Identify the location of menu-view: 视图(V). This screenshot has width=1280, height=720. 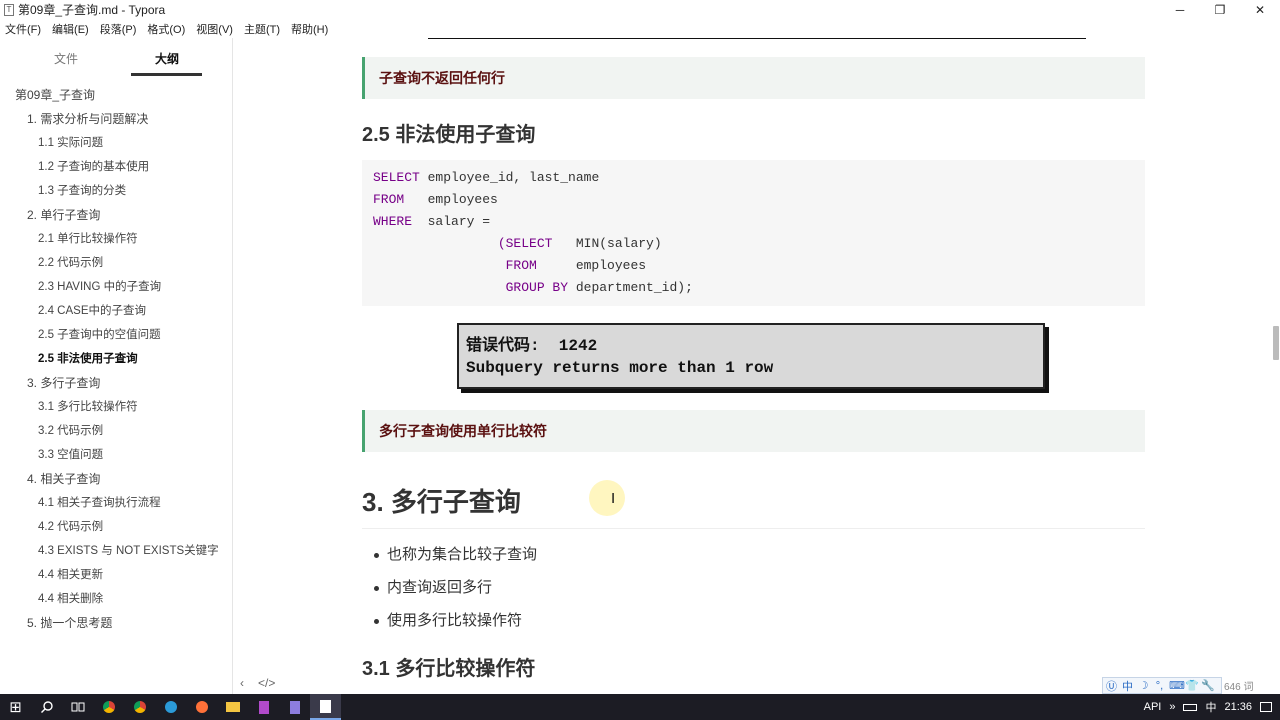
(214, 29).